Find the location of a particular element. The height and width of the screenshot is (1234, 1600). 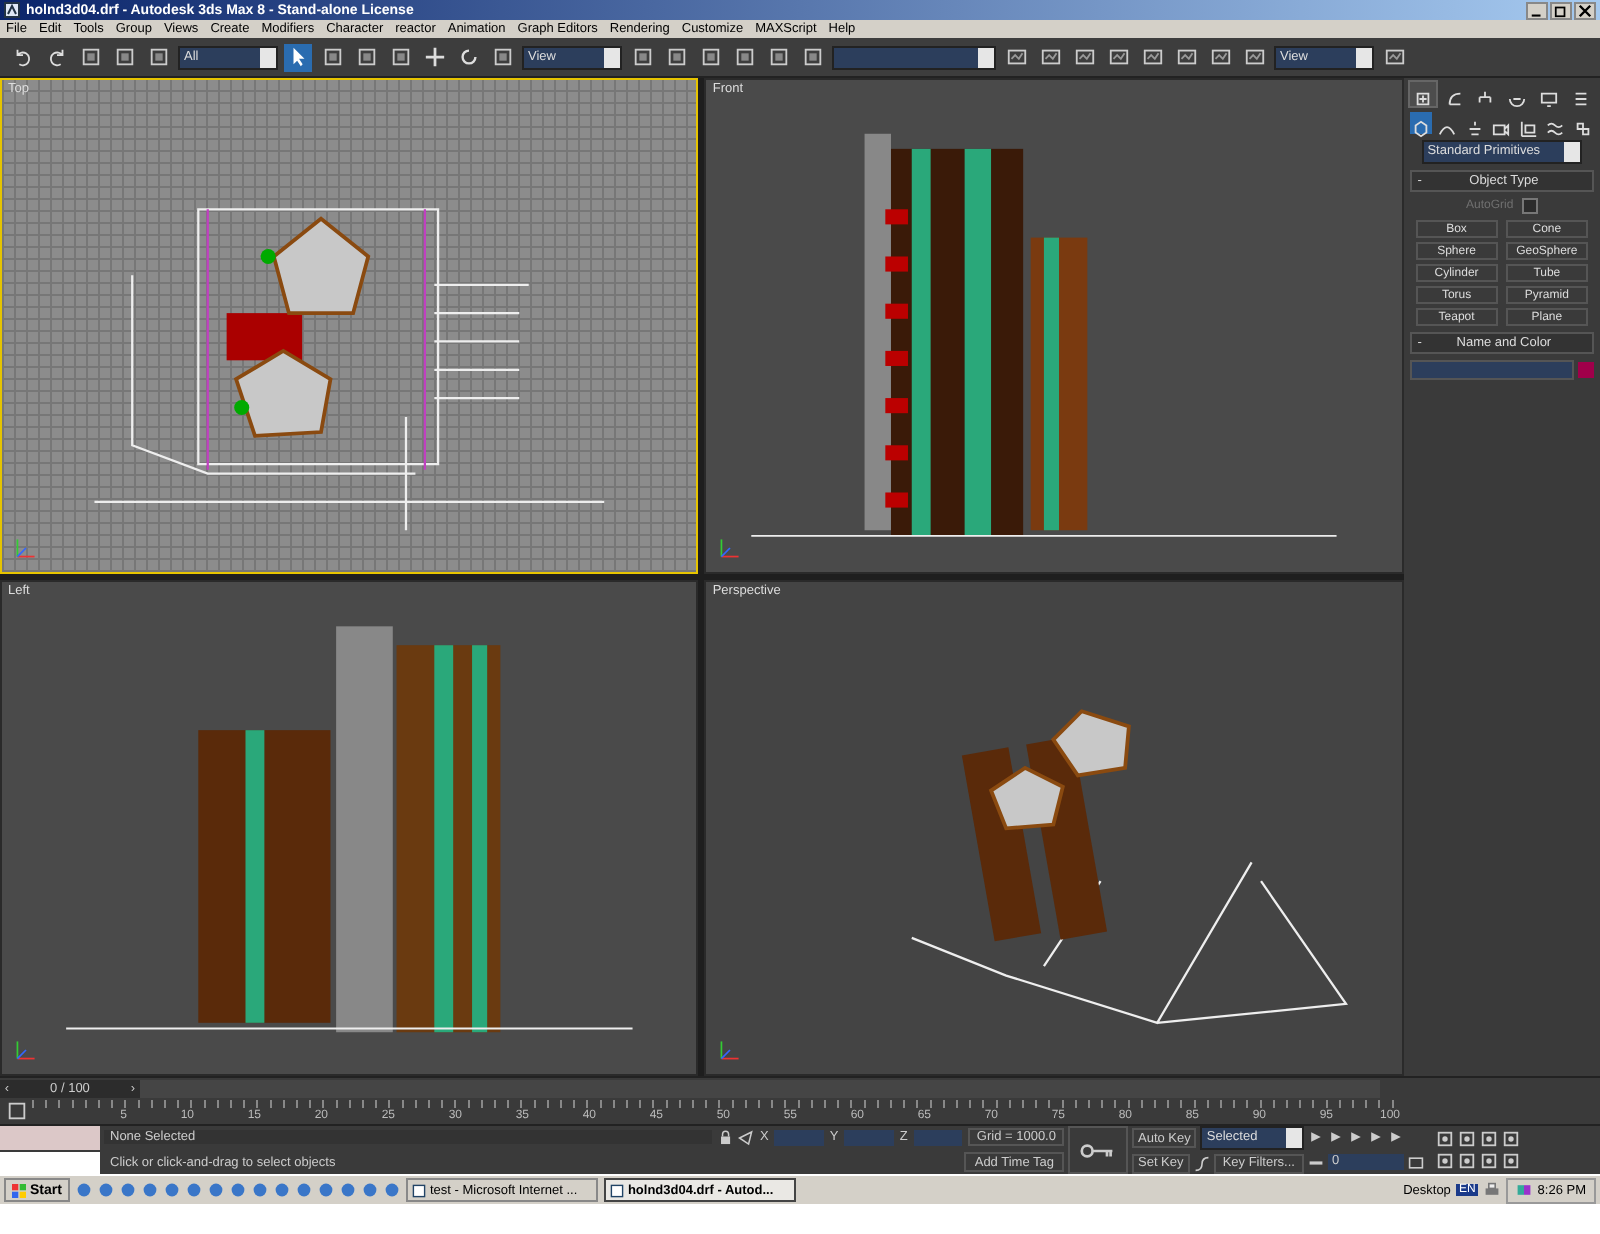

rotate-icon is located at coordinates (468, 57).